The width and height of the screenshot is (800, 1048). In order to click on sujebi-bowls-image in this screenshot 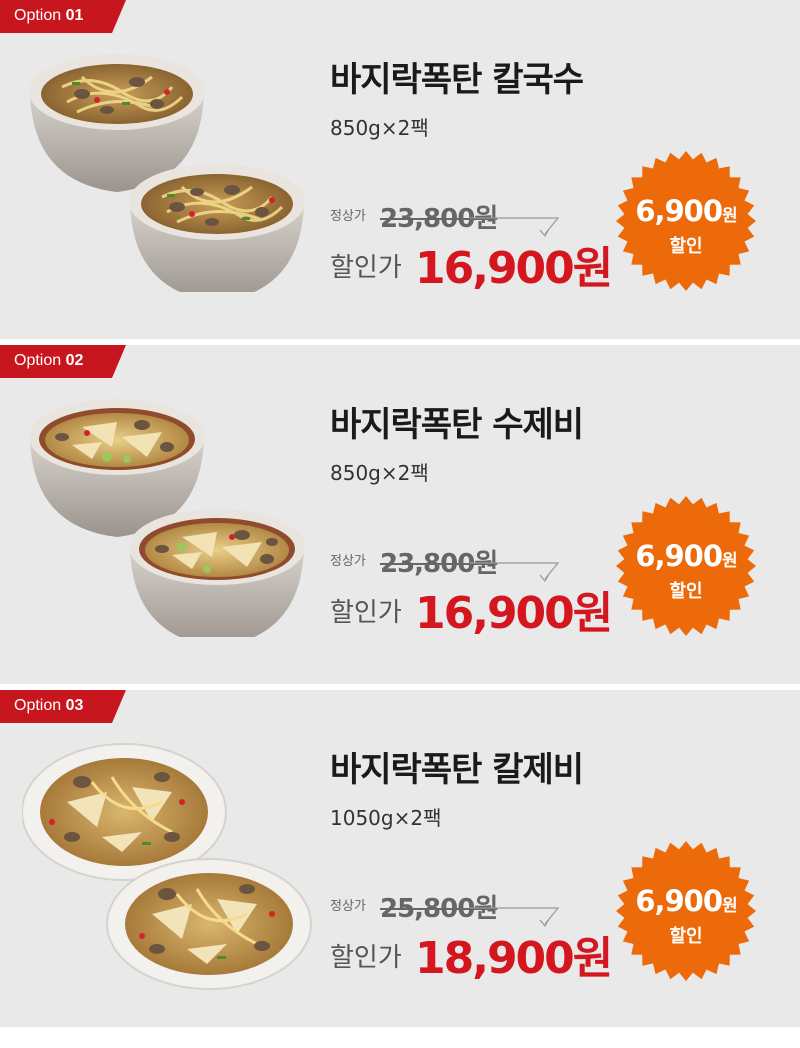, I will do `click(167, 522)`.